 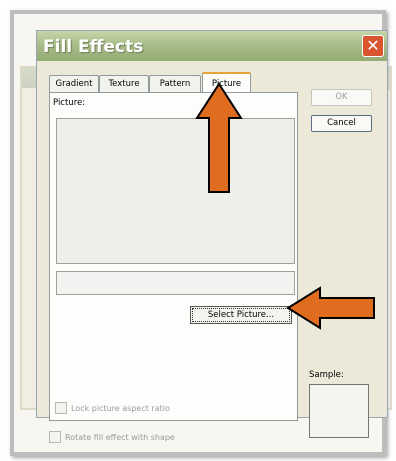 I want to click on tab-pattern: Pattern, so click(x=175, y=83).